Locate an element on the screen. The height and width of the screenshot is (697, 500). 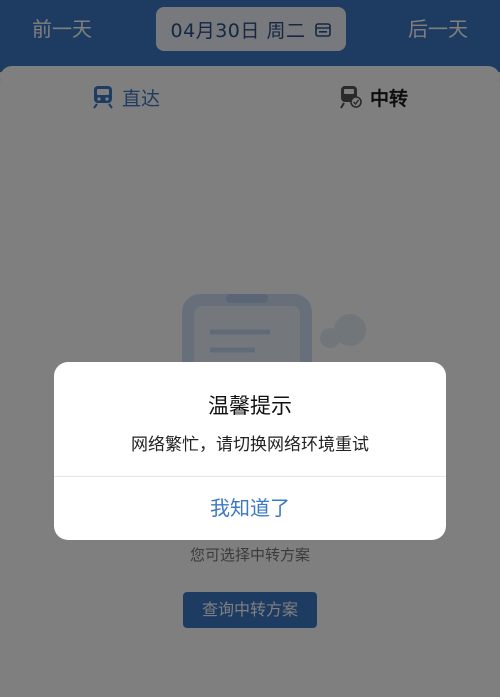
dialog-message: 网络繁忙，请切换网络环境重试 is located at coordinates (250, 445).